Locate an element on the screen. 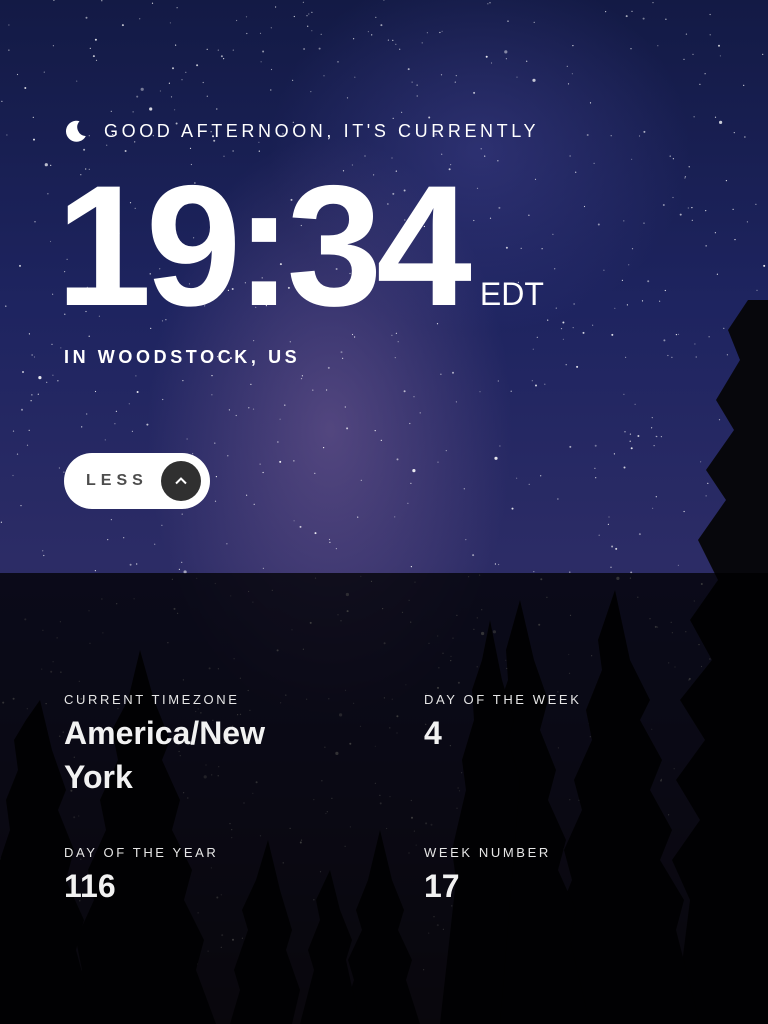  greeting-text: GOOD AFTERNOON, IT'S CURRENTLY is located at coordinates (322, 130).